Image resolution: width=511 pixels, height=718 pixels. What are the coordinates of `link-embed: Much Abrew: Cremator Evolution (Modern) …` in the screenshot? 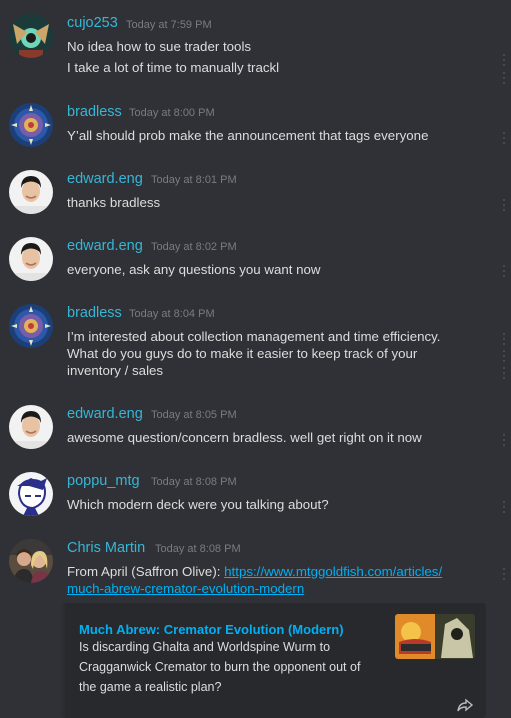 It's located at (273, 660).